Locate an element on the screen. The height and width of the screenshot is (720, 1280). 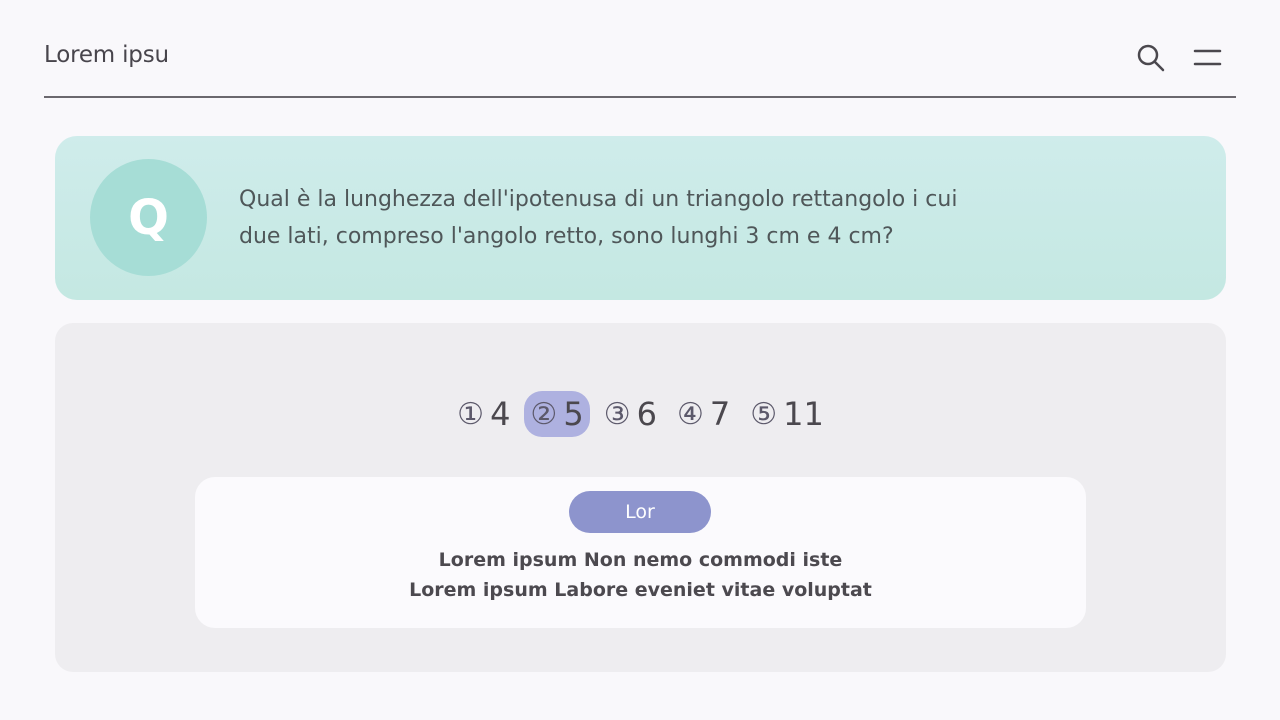
choice-2: ② 5 is located at coordinates (557, 414).